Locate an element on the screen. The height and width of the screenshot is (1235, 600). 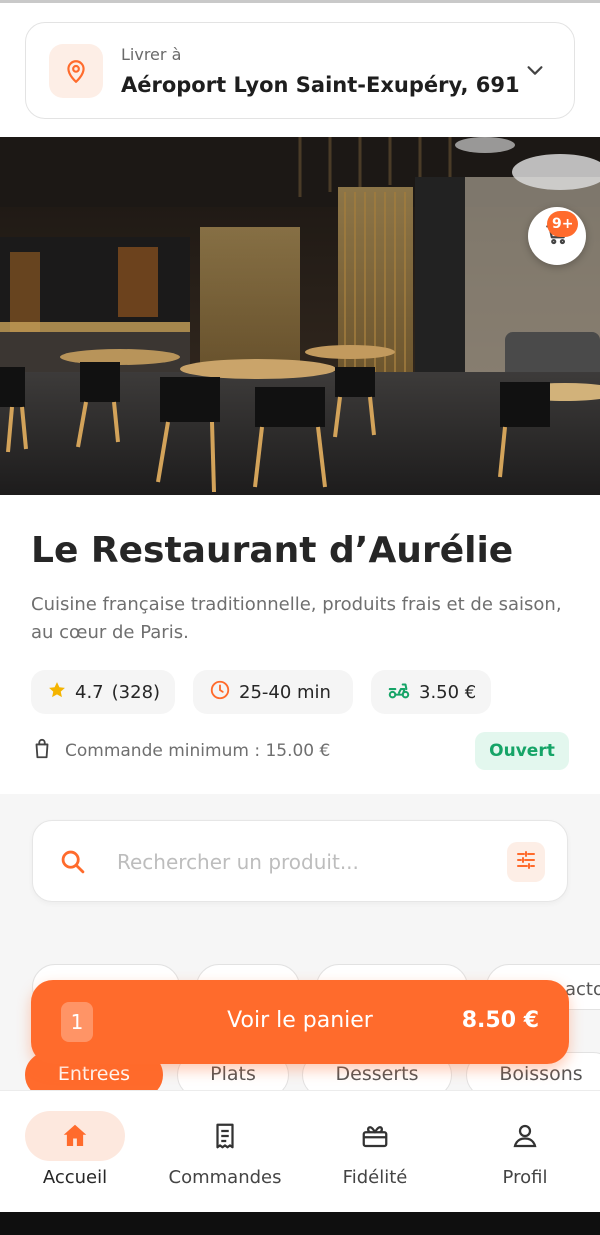
tab-label: Fidélité is located at coordinates (375, 1177).